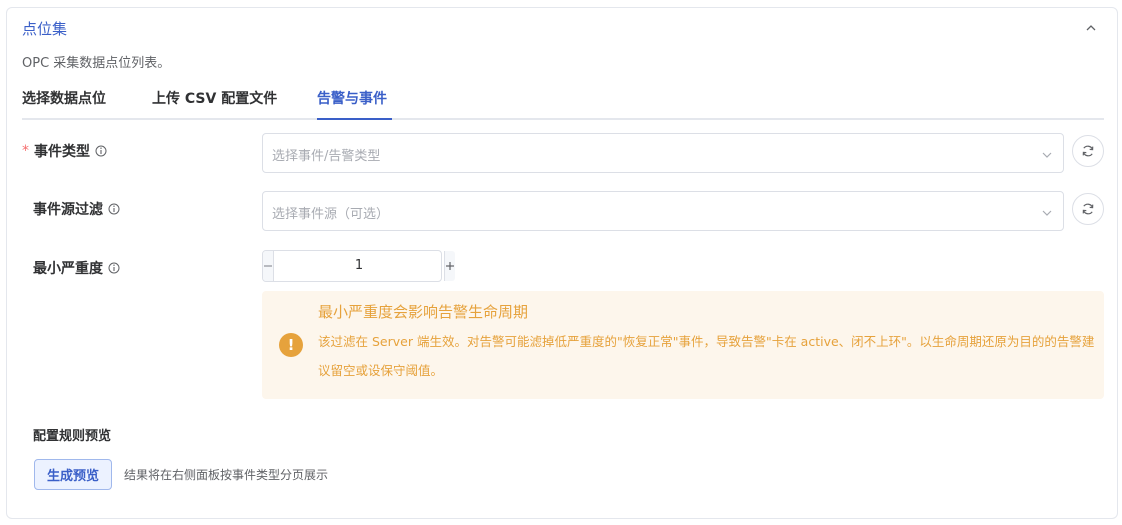 The image size is (1122, 525). I want to click on event-type-label: * 事件类型, so click(64, 151).